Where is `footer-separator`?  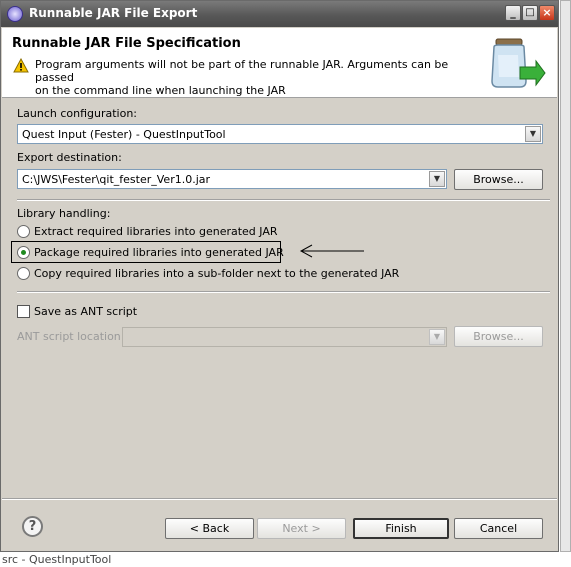
footer-separator is located at coordinates (279, 499).